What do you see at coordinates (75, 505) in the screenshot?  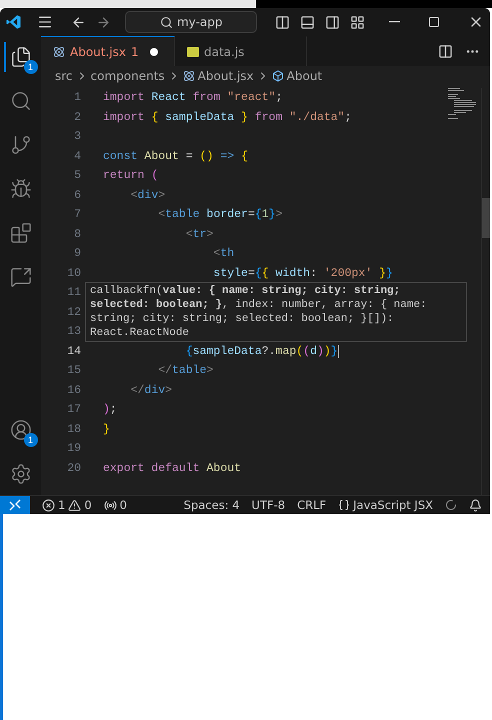 I see `warning-icon` at bounding box center [75, 505].